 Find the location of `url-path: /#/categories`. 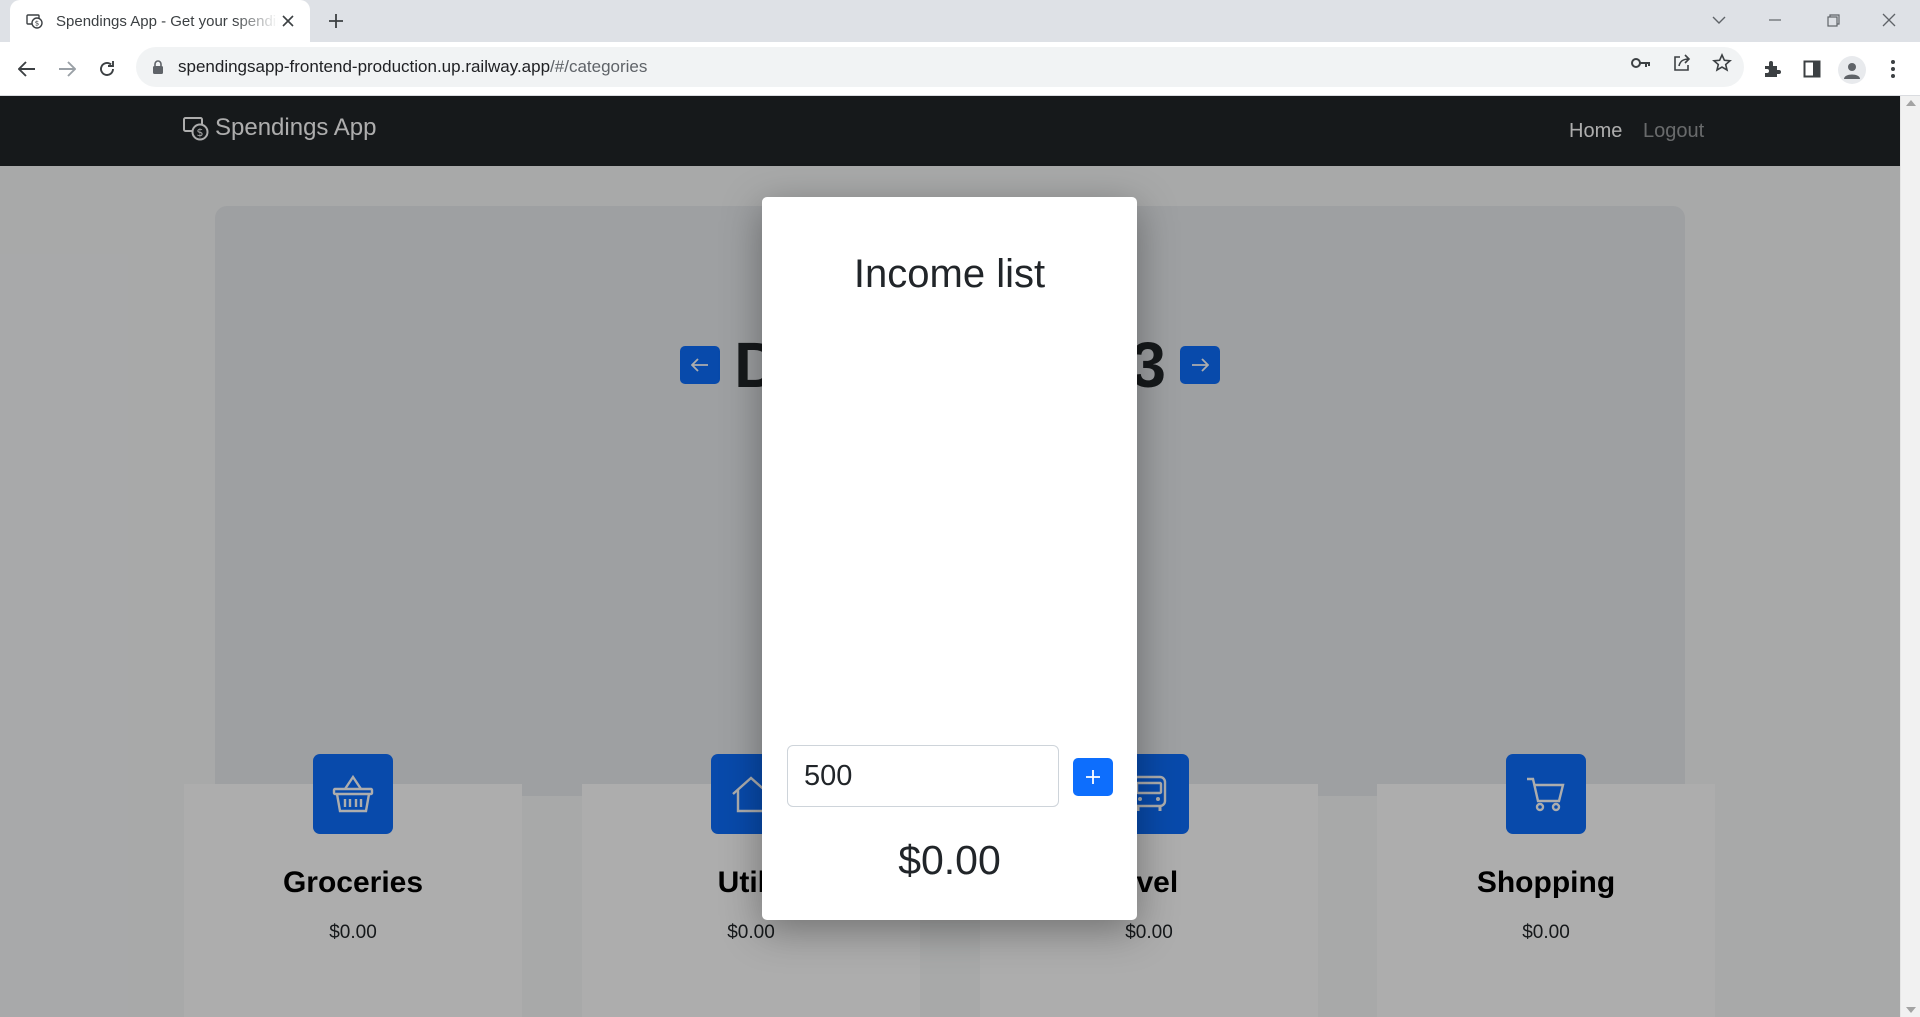

url-path: /#/categories is located at coordinates (599, 66).